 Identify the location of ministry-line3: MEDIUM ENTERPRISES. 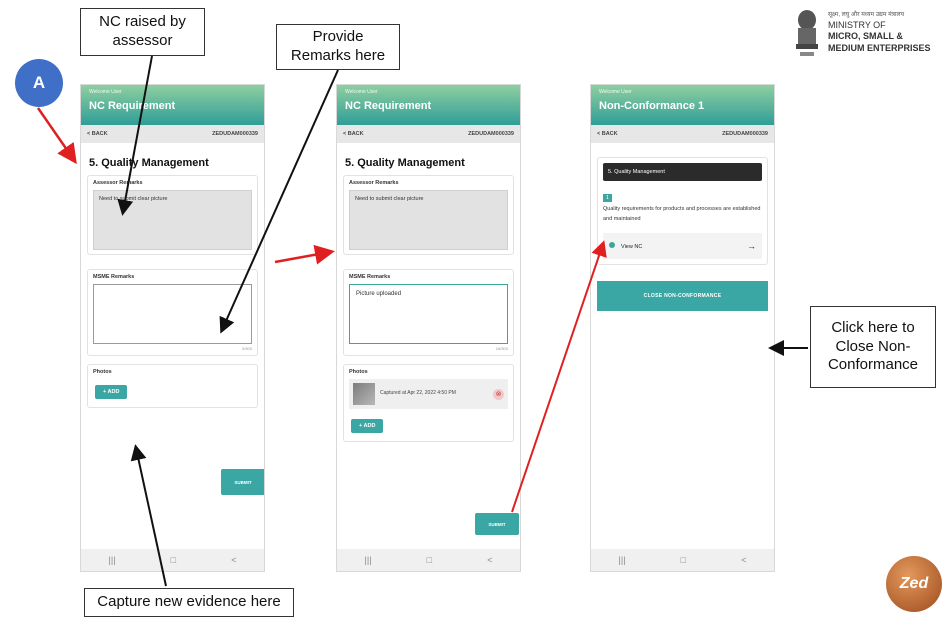
(879, 48).